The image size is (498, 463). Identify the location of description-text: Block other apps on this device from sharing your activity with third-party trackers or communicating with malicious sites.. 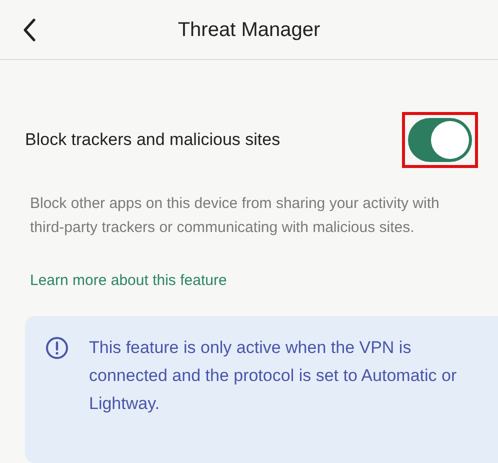
(234, 216).